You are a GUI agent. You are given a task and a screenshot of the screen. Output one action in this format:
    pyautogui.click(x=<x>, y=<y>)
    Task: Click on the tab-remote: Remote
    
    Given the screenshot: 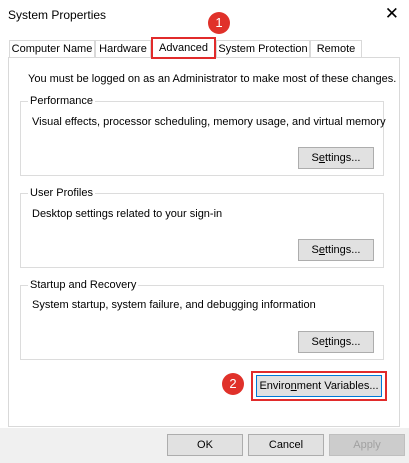 What is the action you would take?
    pyautogui.click(x=336, y=48)
    